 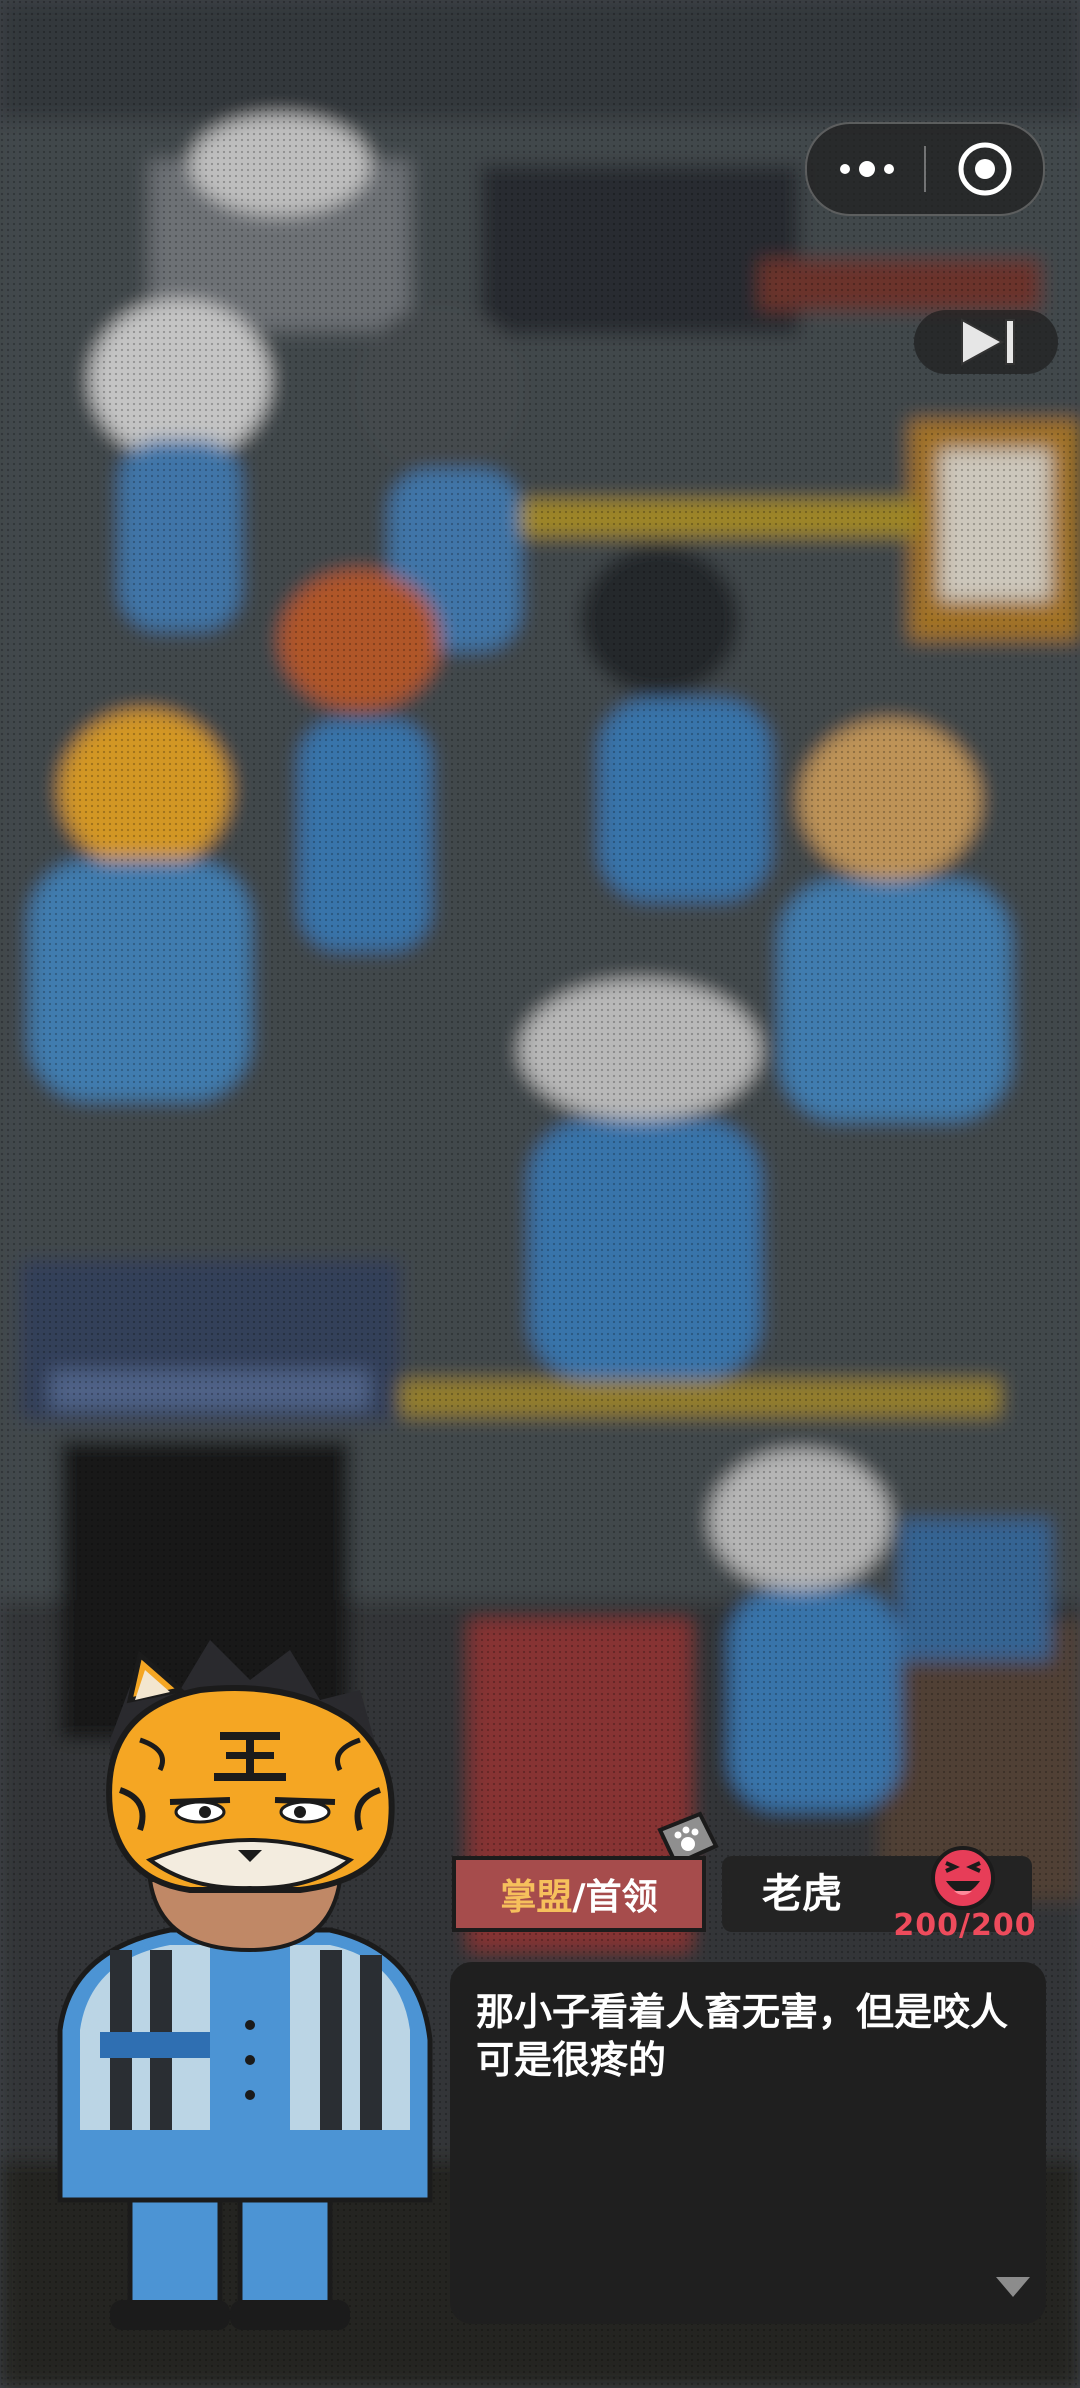 I want to click on speaker-role: 掌盟, so click(x=536, y=1897).